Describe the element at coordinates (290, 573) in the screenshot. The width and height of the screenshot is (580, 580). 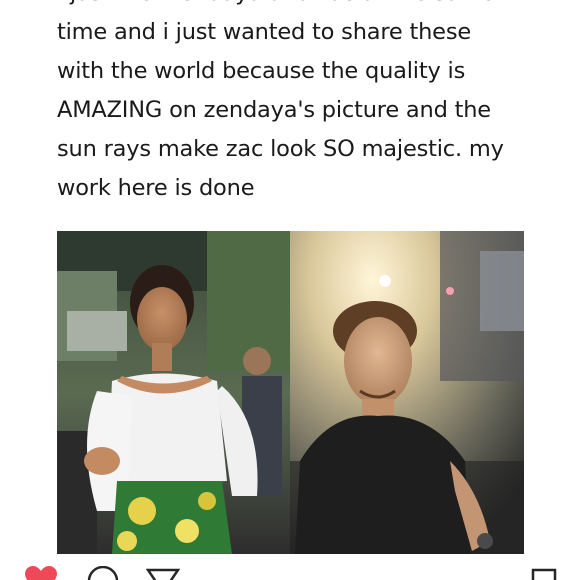
I see `action-bar` at that location.